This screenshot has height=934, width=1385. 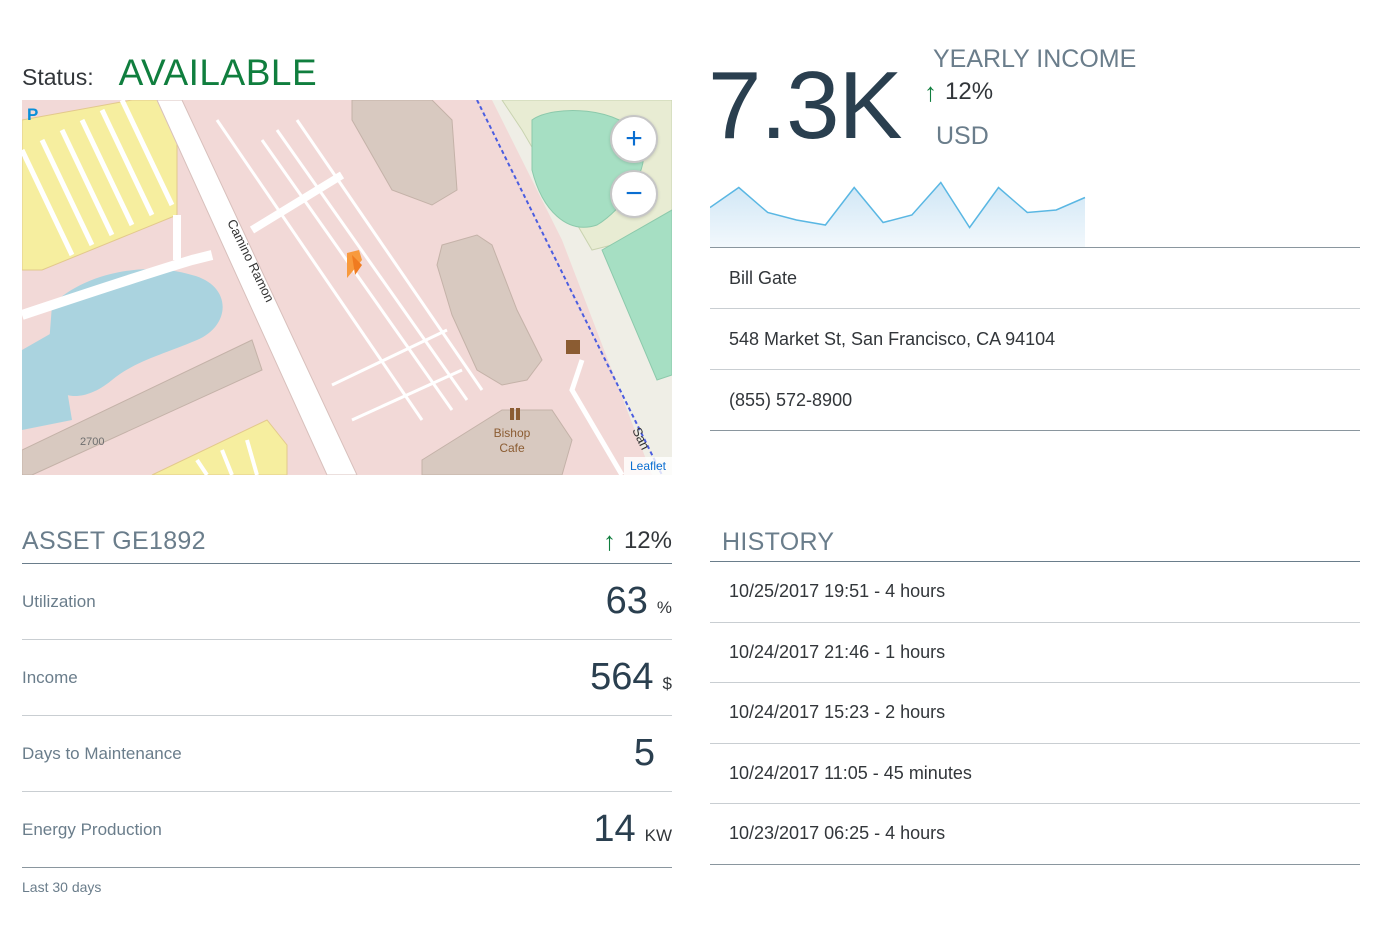 I want to click on asset-delta-value: 12%, so click(x=647, y=540).